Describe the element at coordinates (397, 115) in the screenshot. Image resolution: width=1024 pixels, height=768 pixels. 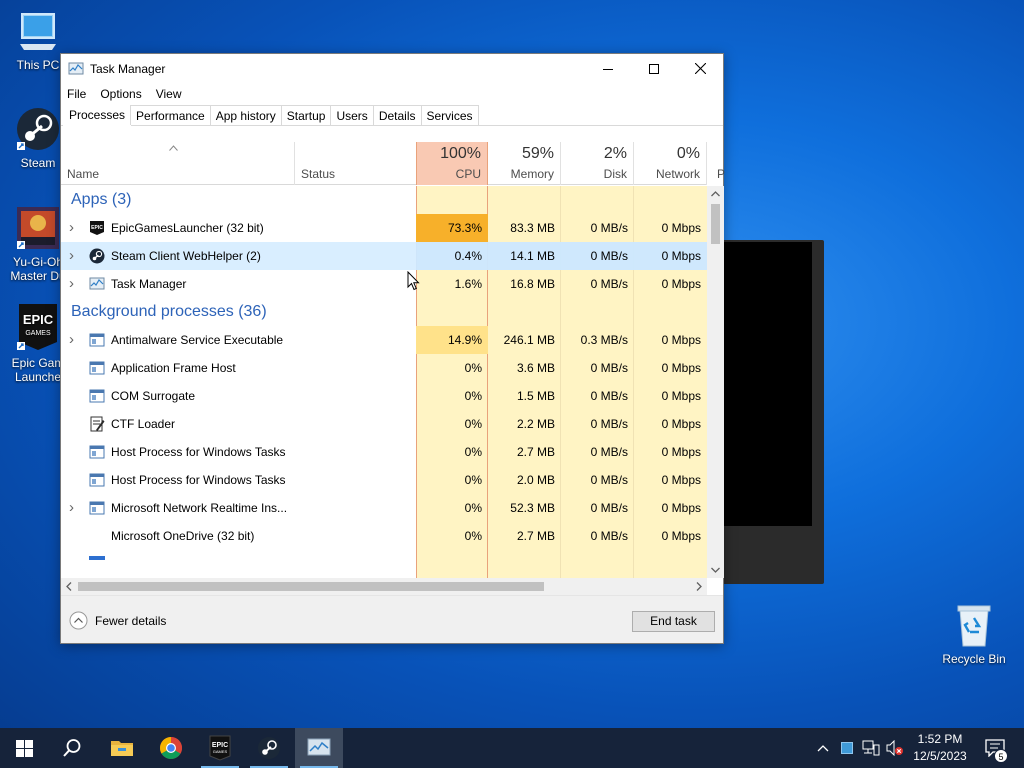
I see `tab-details: Details` at that location.